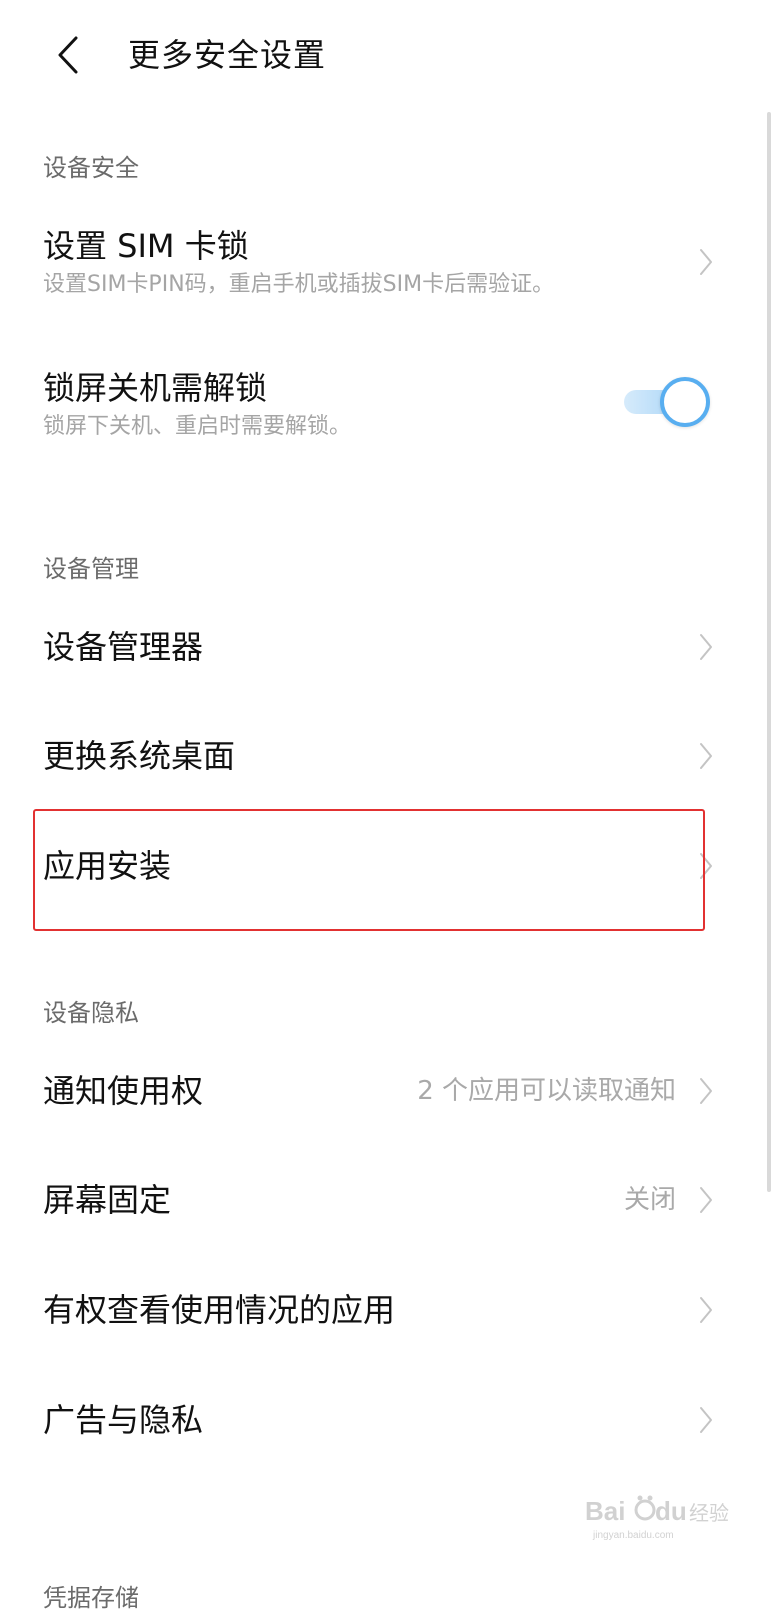 The width and height of the screenshot is (774, 1614). What do you see at coordinates (380, 648) in the screenshot?
I see `device-admin-row: 设备管理器` at bounding box center [380, 648].